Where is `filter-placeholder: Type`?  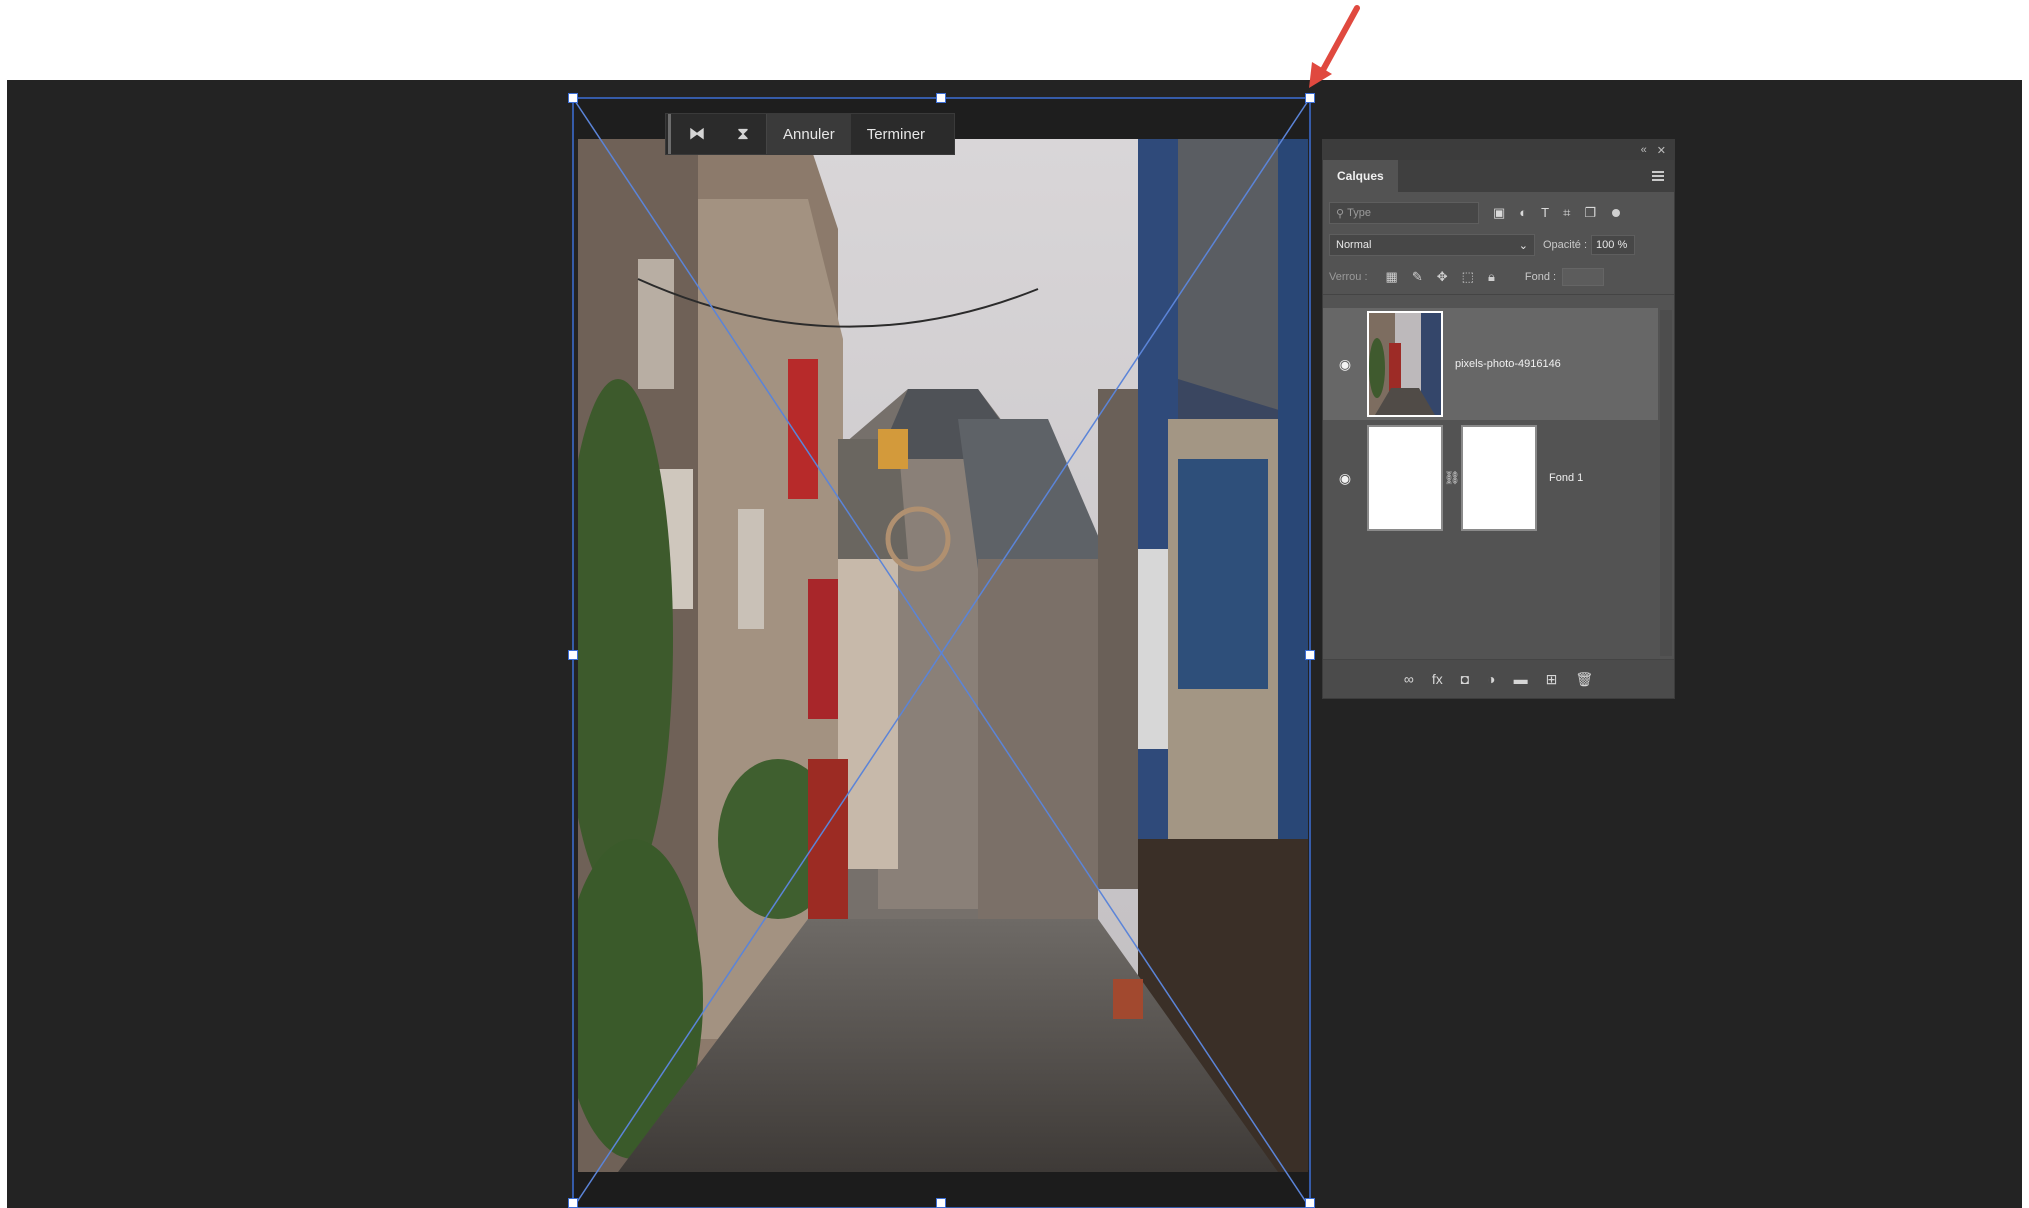
filter-placeholder: Type is located at coordinates (1359, 213).